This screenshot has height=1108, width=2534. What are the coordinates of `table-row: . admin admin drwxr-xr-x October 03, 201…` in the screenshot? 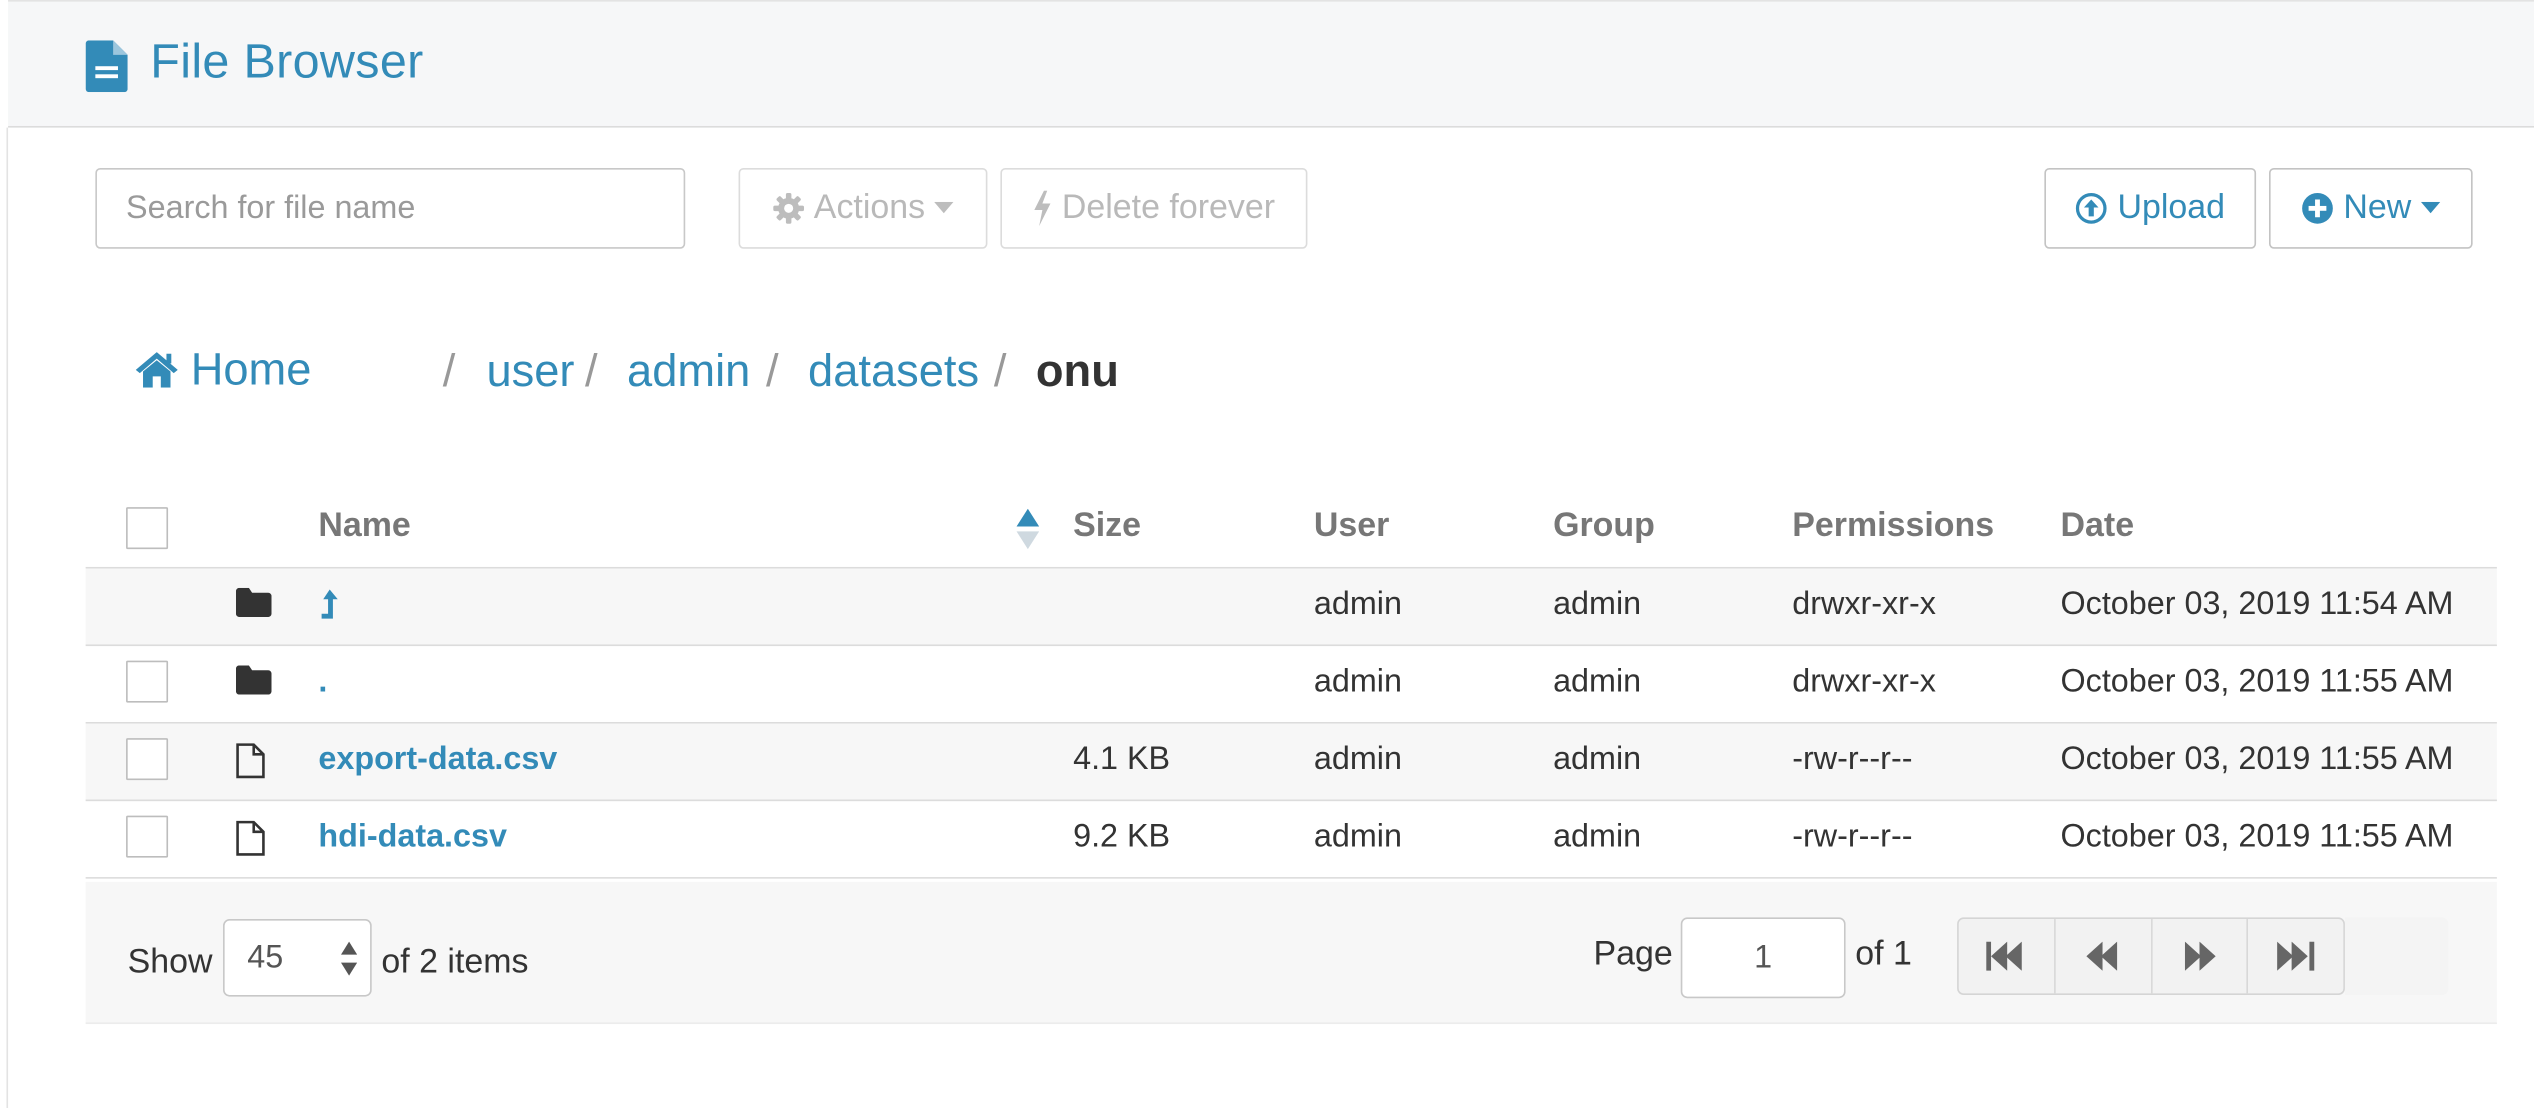 It's located at (1291, 685).